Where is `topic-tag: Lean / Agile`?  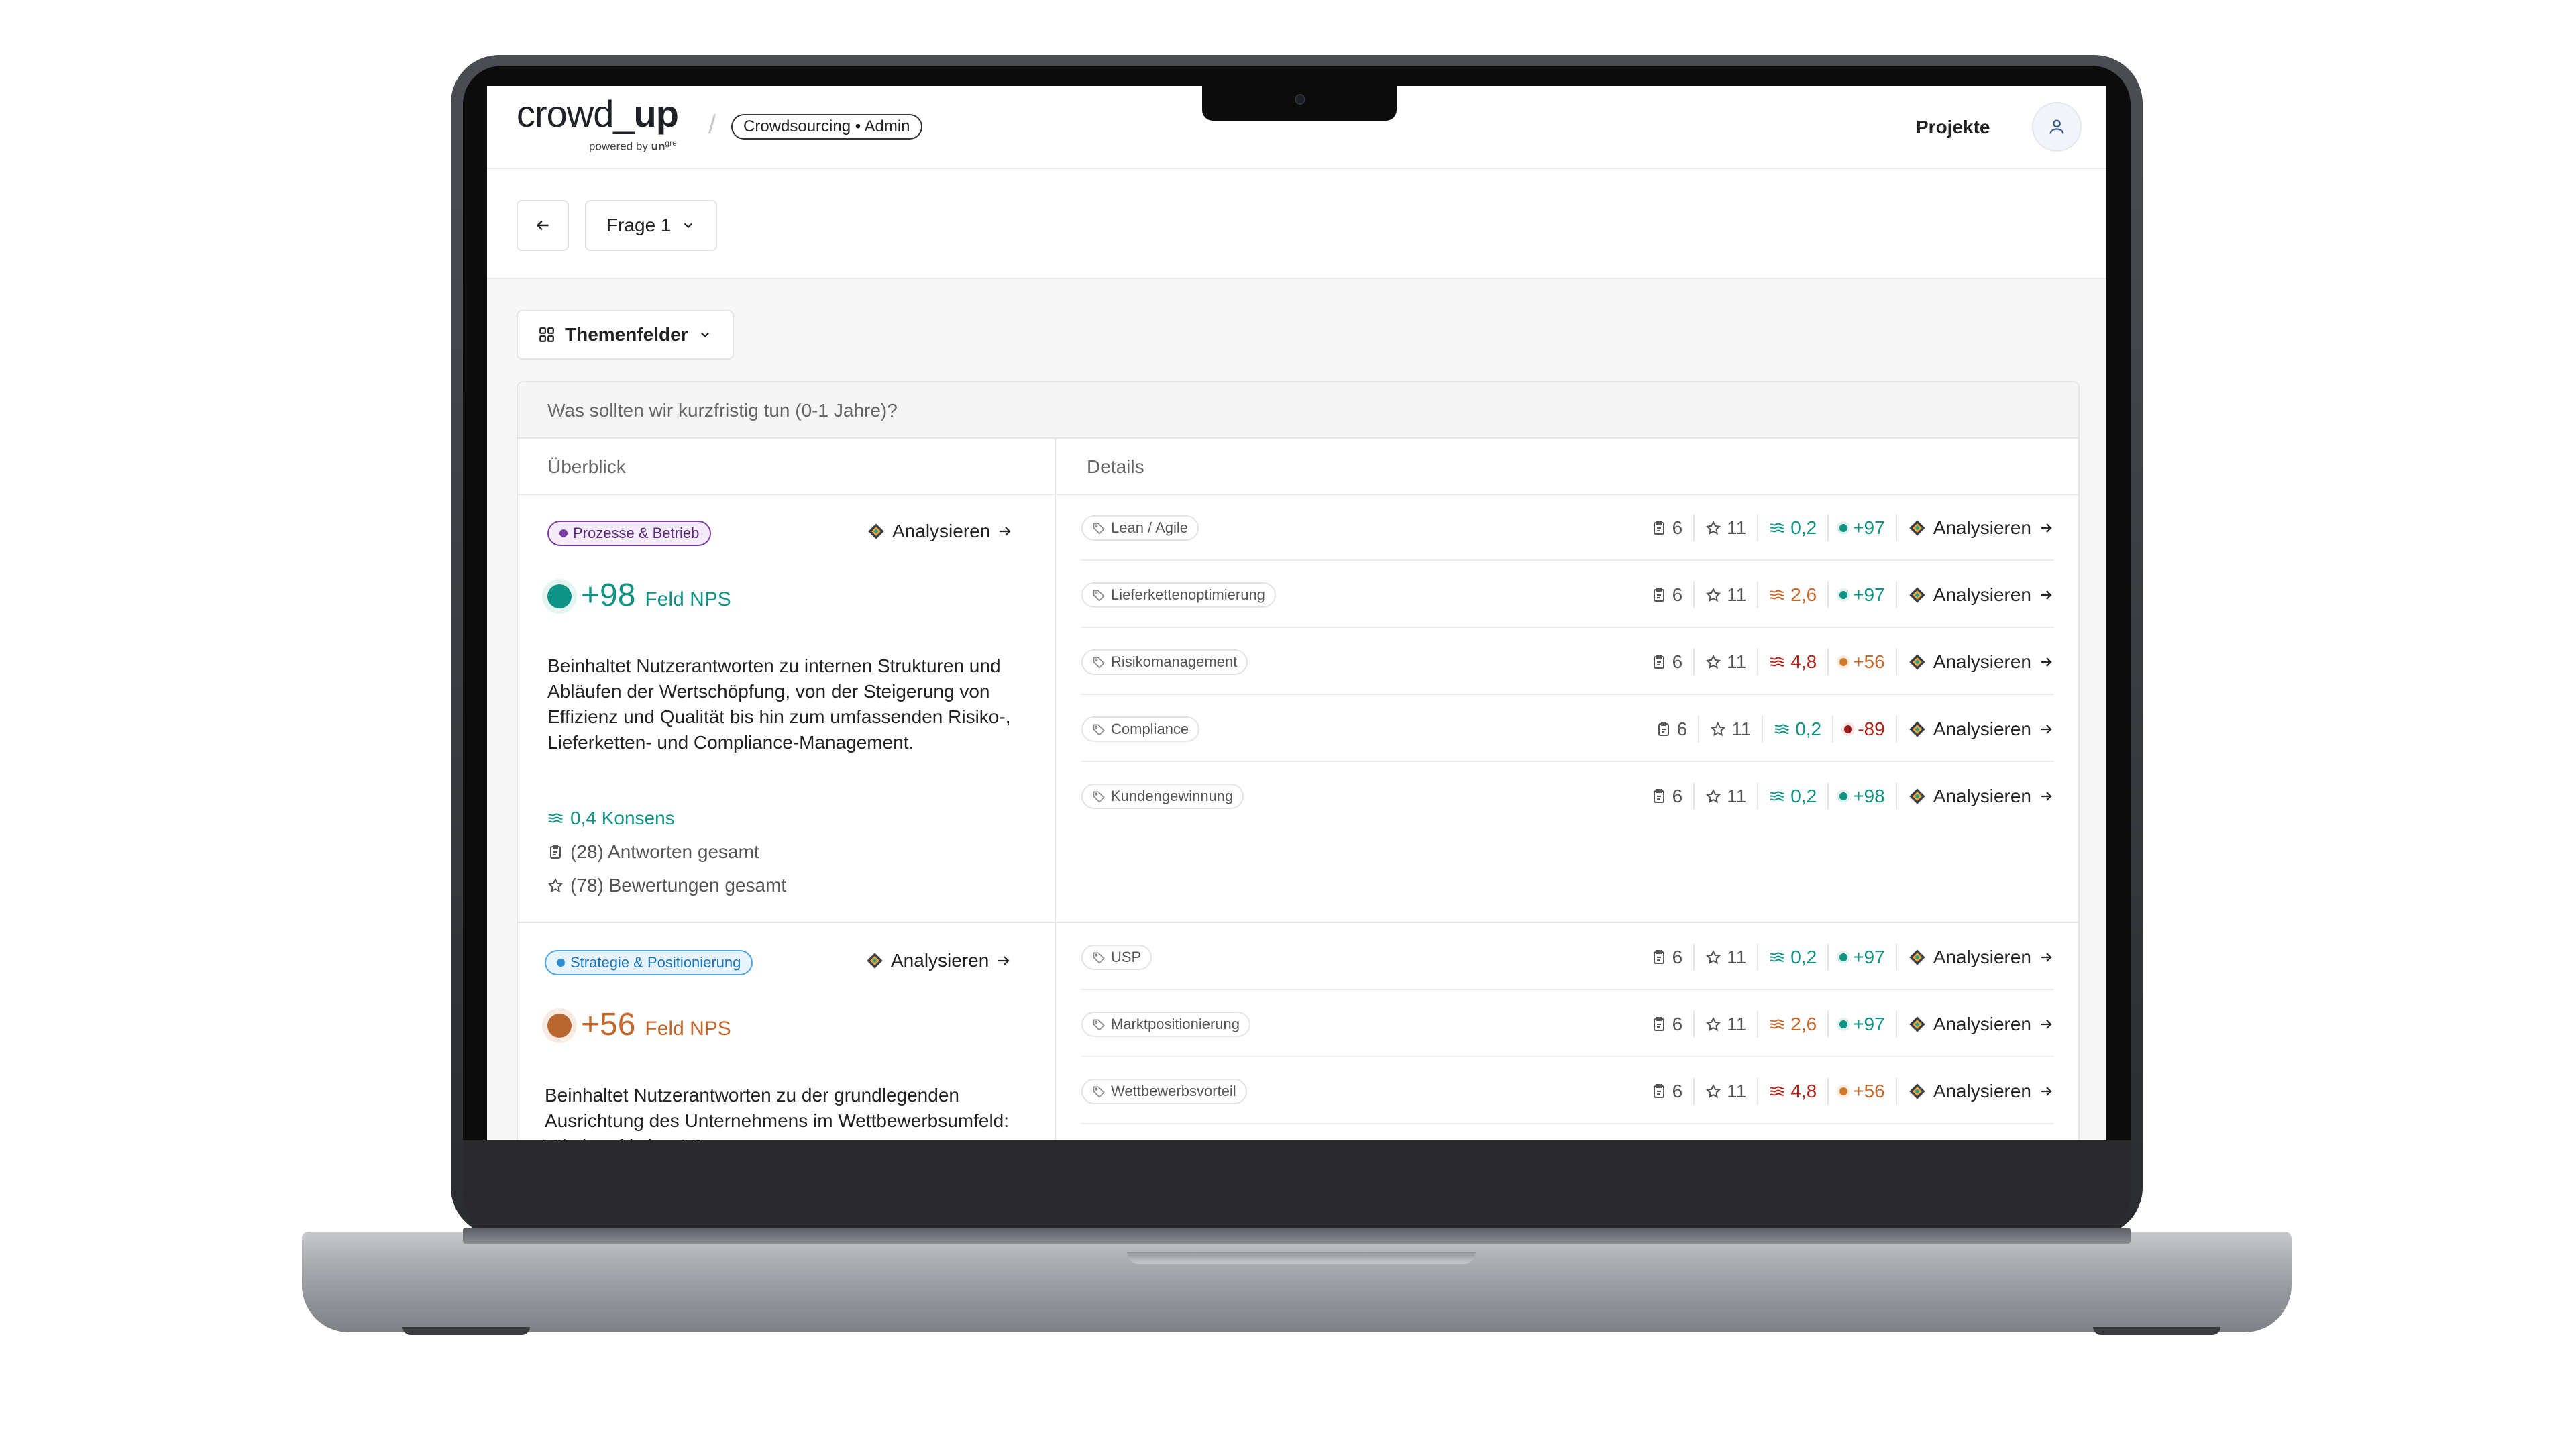
topic-tag: Lean / Agile is located at coordinates (1140, 528).